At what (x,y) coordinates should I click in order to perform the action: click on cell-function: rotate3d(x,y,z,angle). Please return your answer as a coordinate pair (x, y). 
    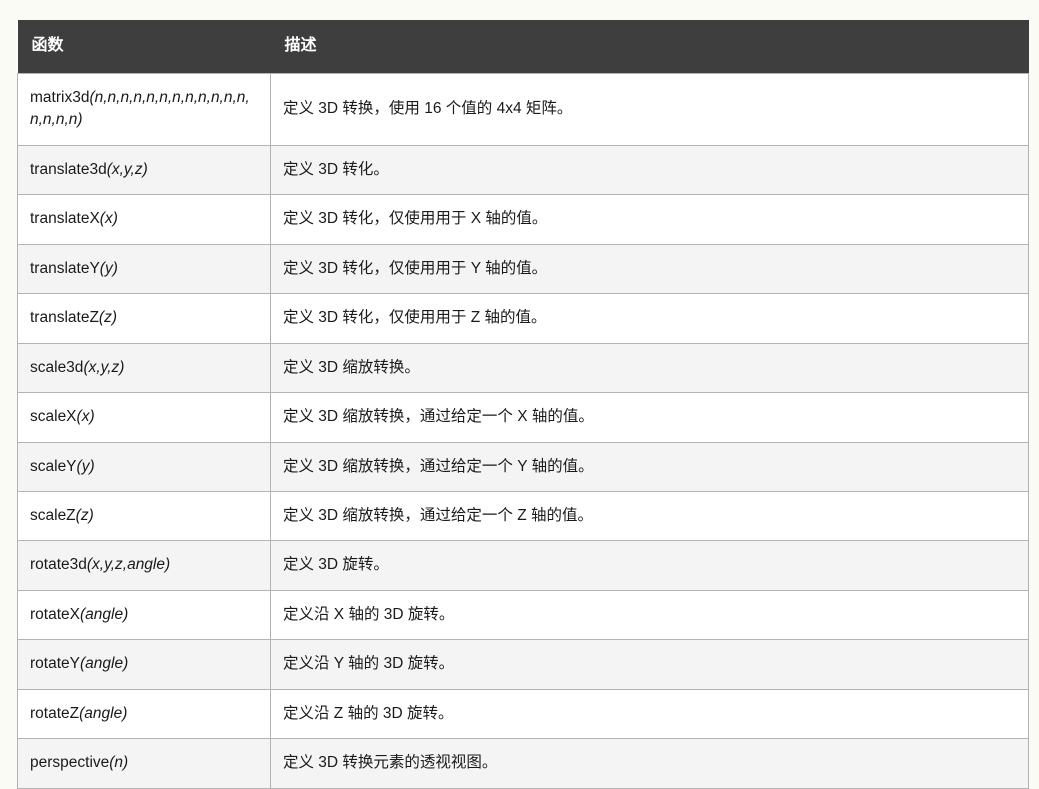
    Looking at the image, I should click on (144, 565).